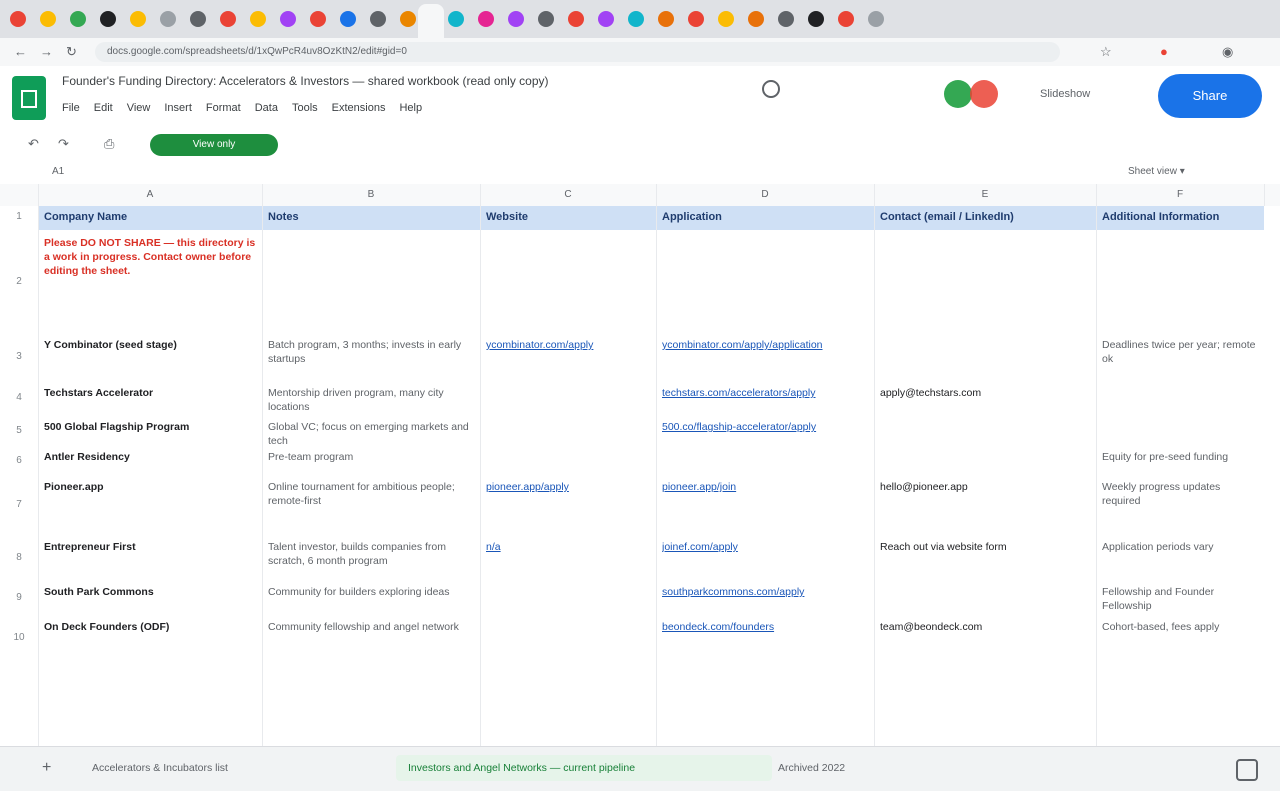 This screenshot has width=1280, height=791. I want to click on column-header-f: F, so click(1180, 195).